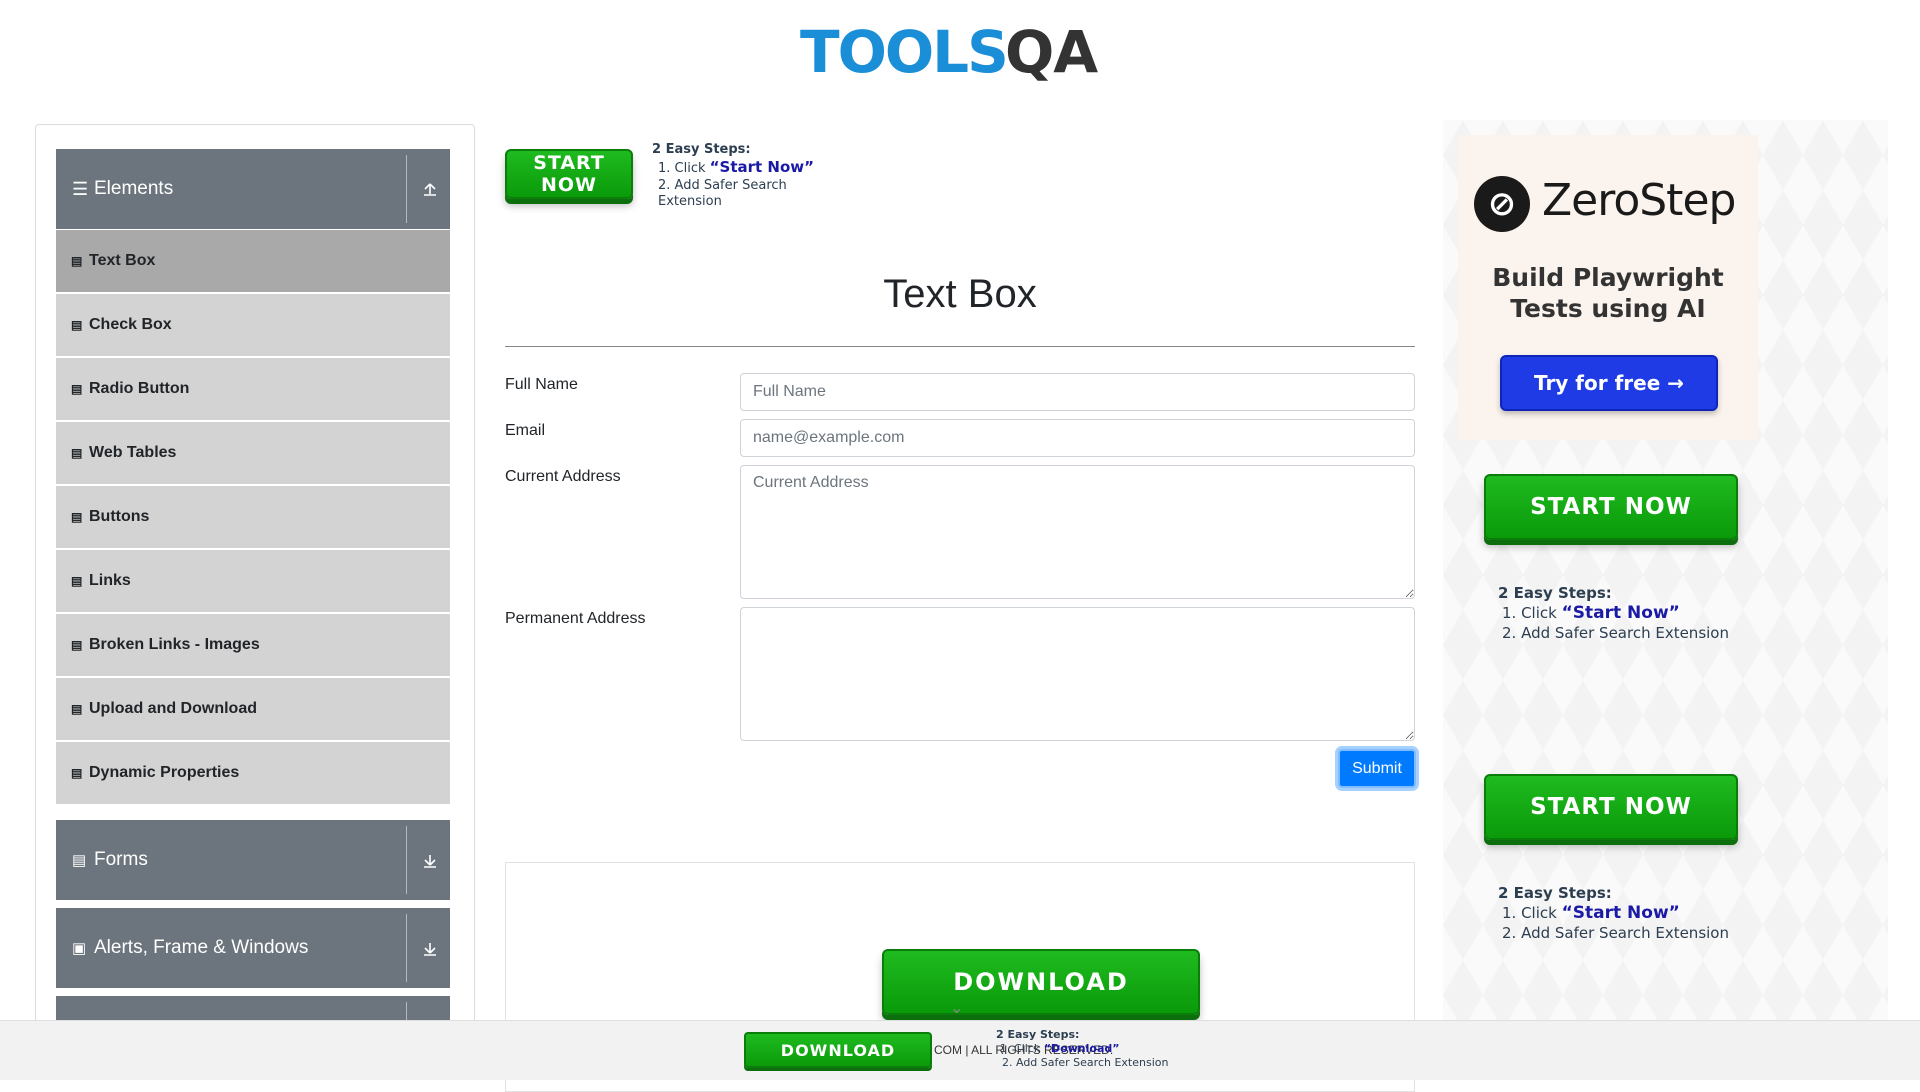 This screenshot has width=1920, height=1092. Describe the element at coordinates (1639, 200) in the screenshot. I see `zerostep-brand: ZeroStep` at that location.